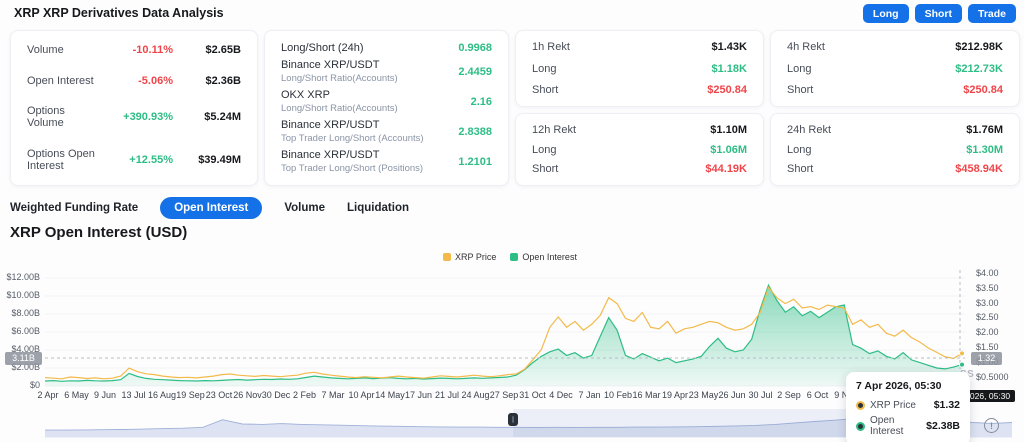  I want to click on rekt-short-value: $250.84, so click(727, 90).